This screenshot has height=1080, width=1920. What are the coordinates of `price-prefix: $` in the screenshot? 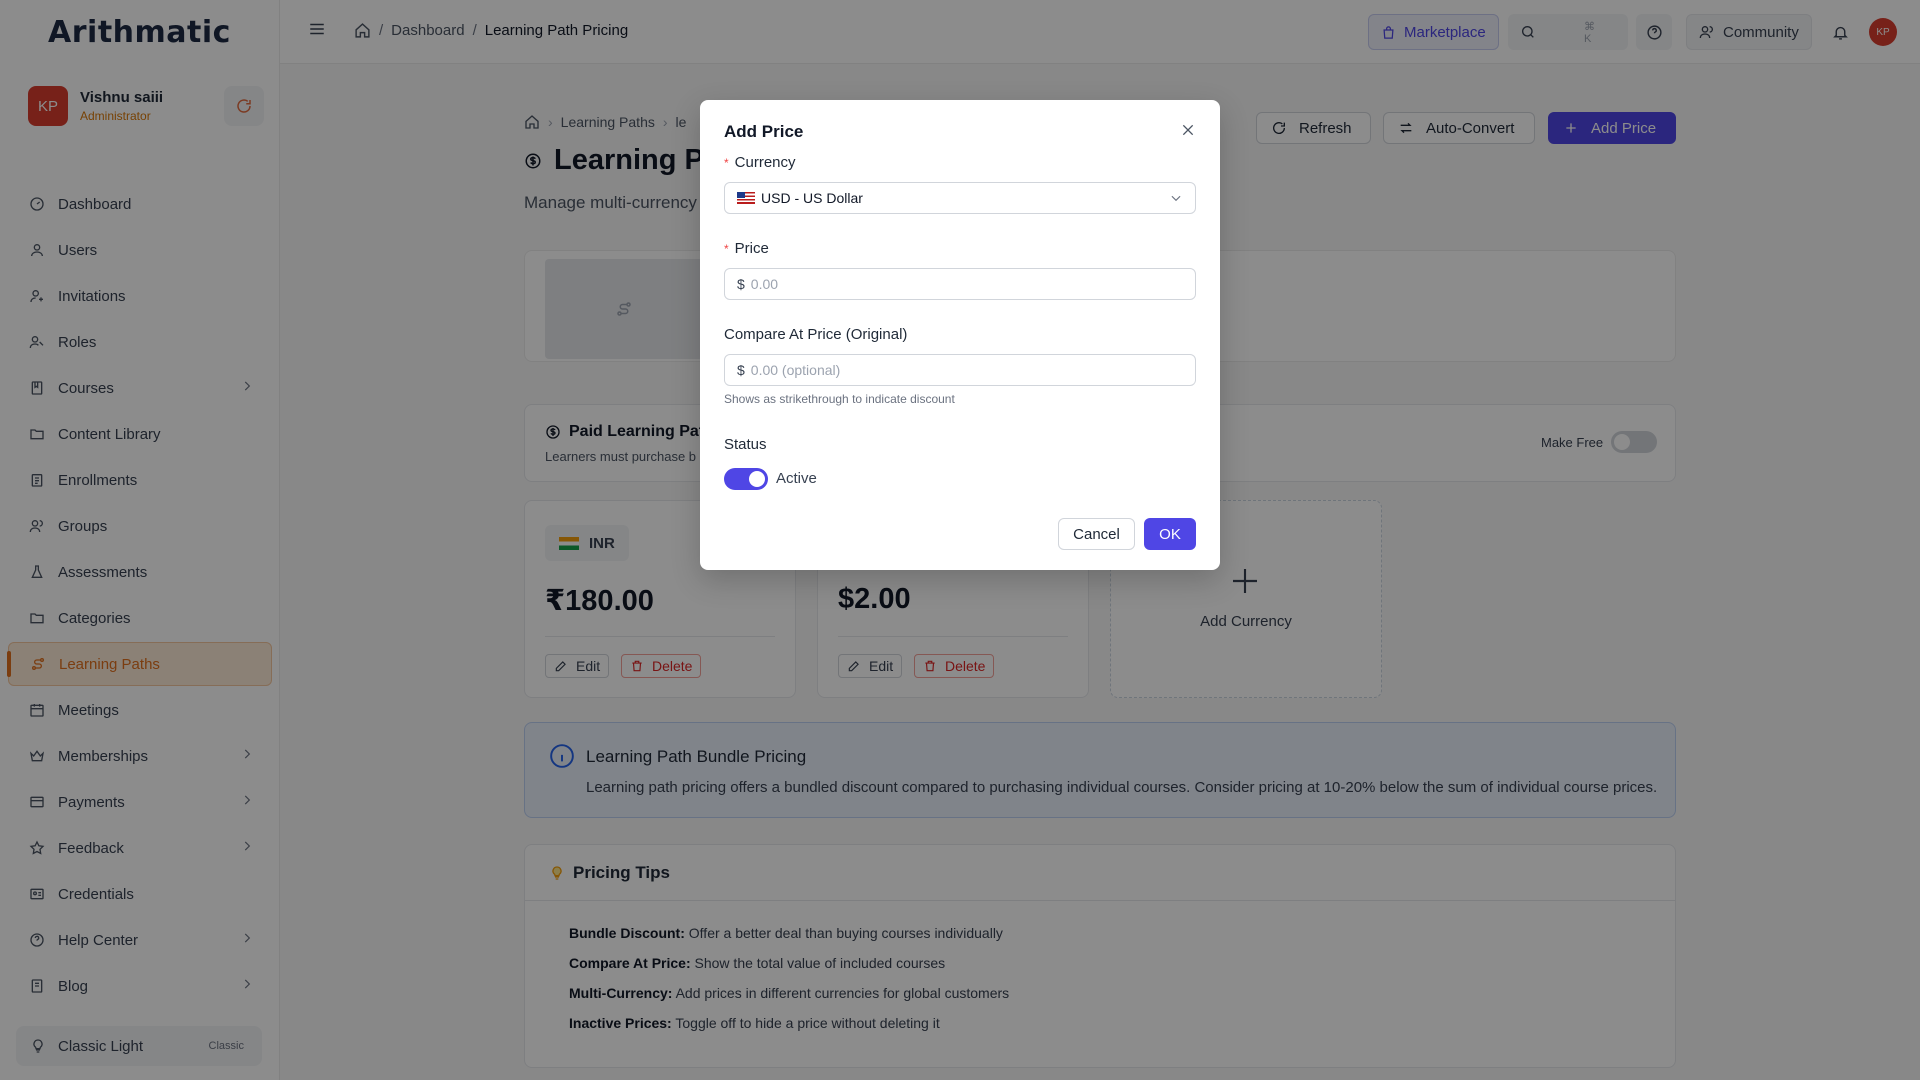 It's located at (741, 284).